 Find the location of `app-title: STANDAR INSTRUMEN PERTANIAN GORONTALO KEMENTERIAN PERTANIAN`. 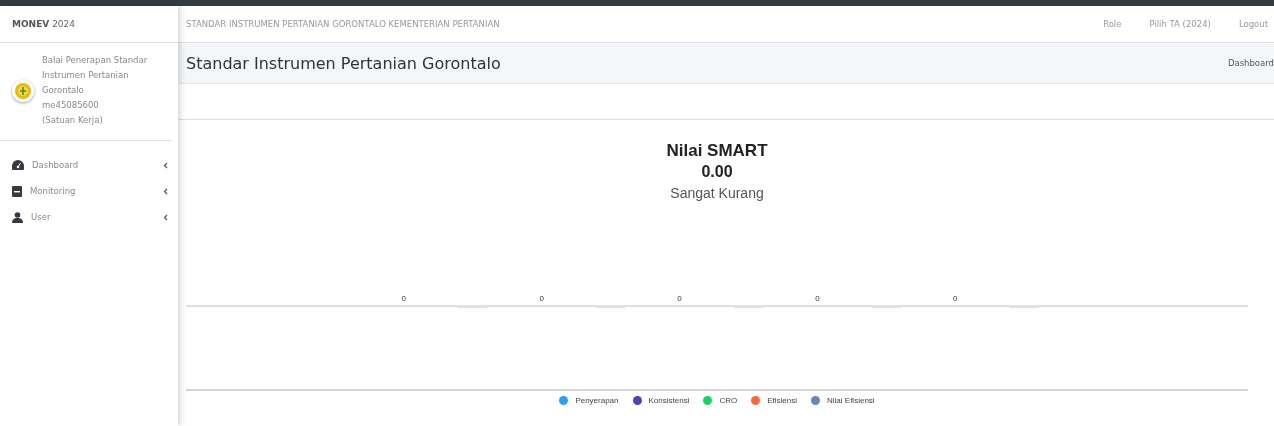

app-title: STANDAR INSTRUMEN PERTANIAN GORONTALO KEMENTERIAN PERTANIAN is located at coordinates (343, 24).